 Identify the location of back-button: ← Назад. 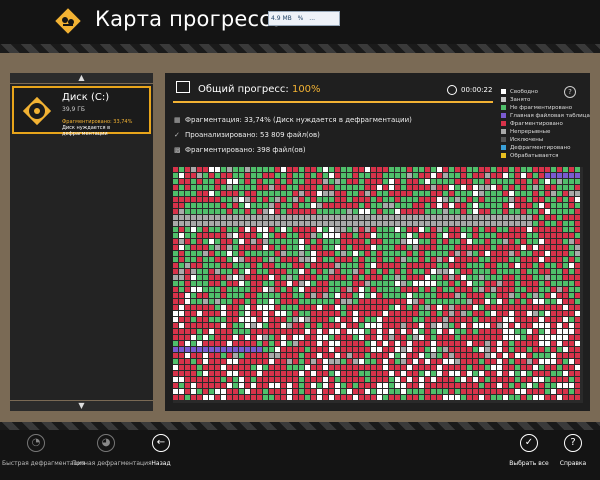
(161, 450).